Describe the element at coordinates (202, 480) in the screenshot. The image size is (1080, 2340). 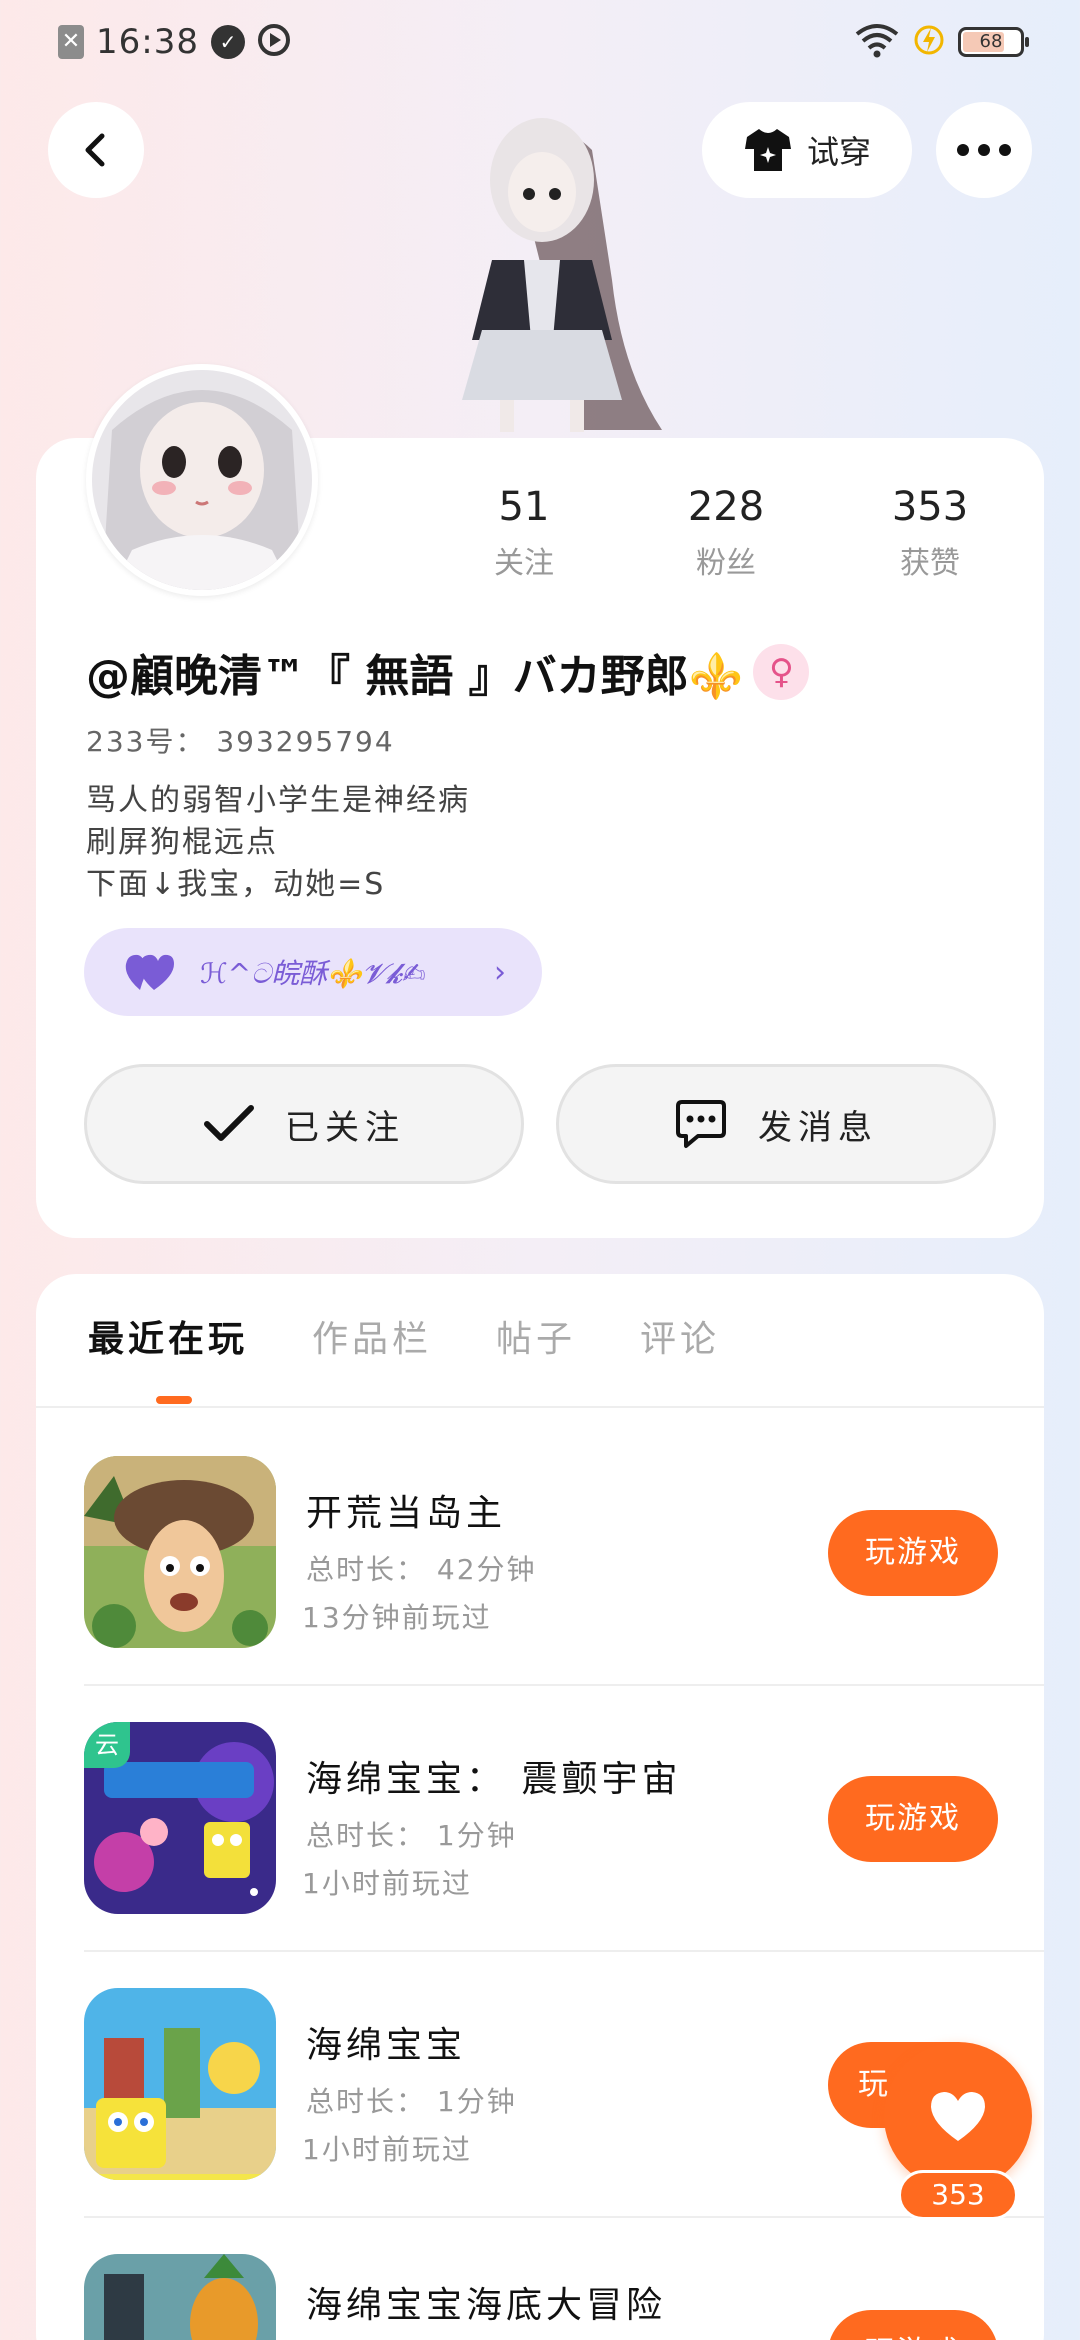
I see `avatar` at that location.